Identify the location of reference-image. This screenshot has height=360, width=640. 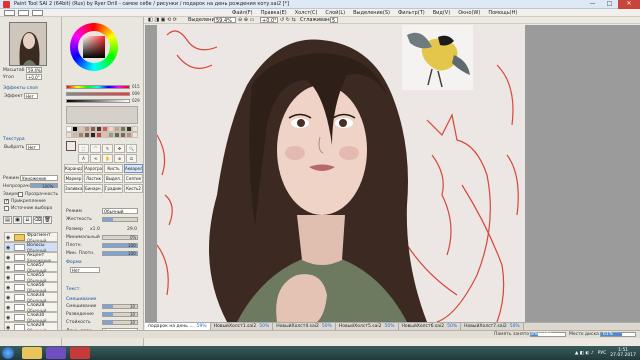
(437, 57).